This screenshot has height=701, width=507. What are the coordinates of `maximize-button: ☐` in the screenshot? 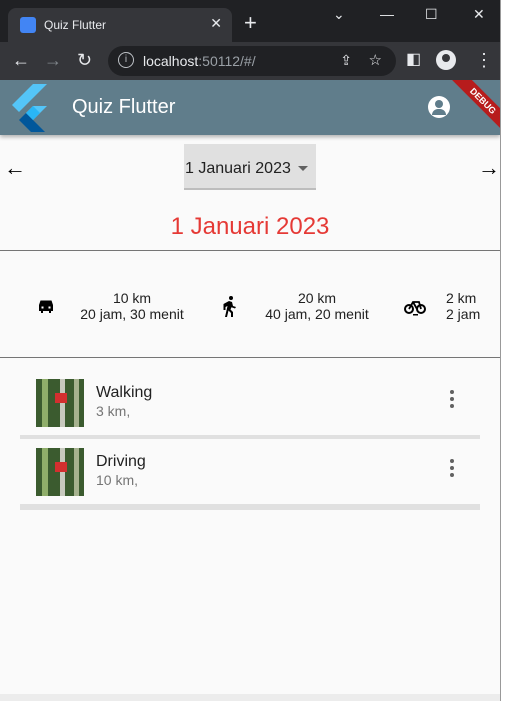 It's located at (431, 14).